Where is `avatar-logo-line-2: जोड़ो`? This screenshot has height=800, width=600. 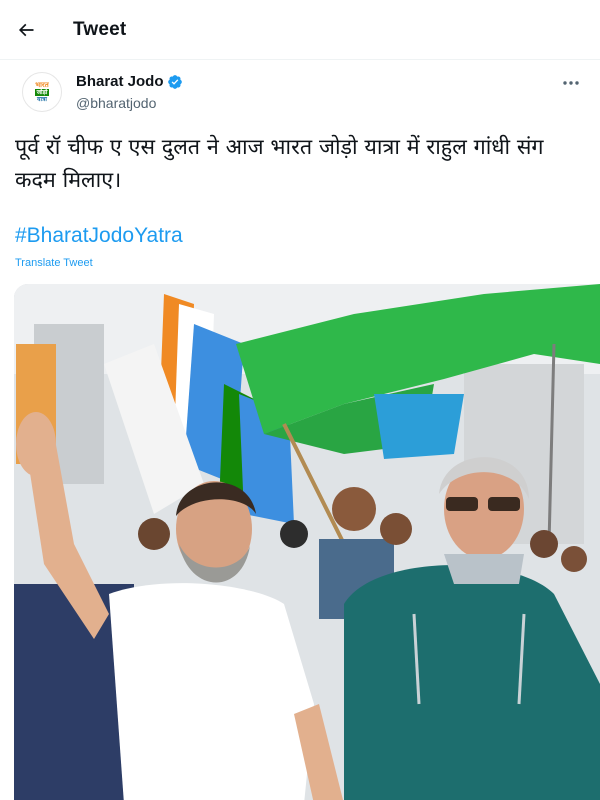 avatar-logo-line-2: जोड़ो is located at coordinates (42, 92).